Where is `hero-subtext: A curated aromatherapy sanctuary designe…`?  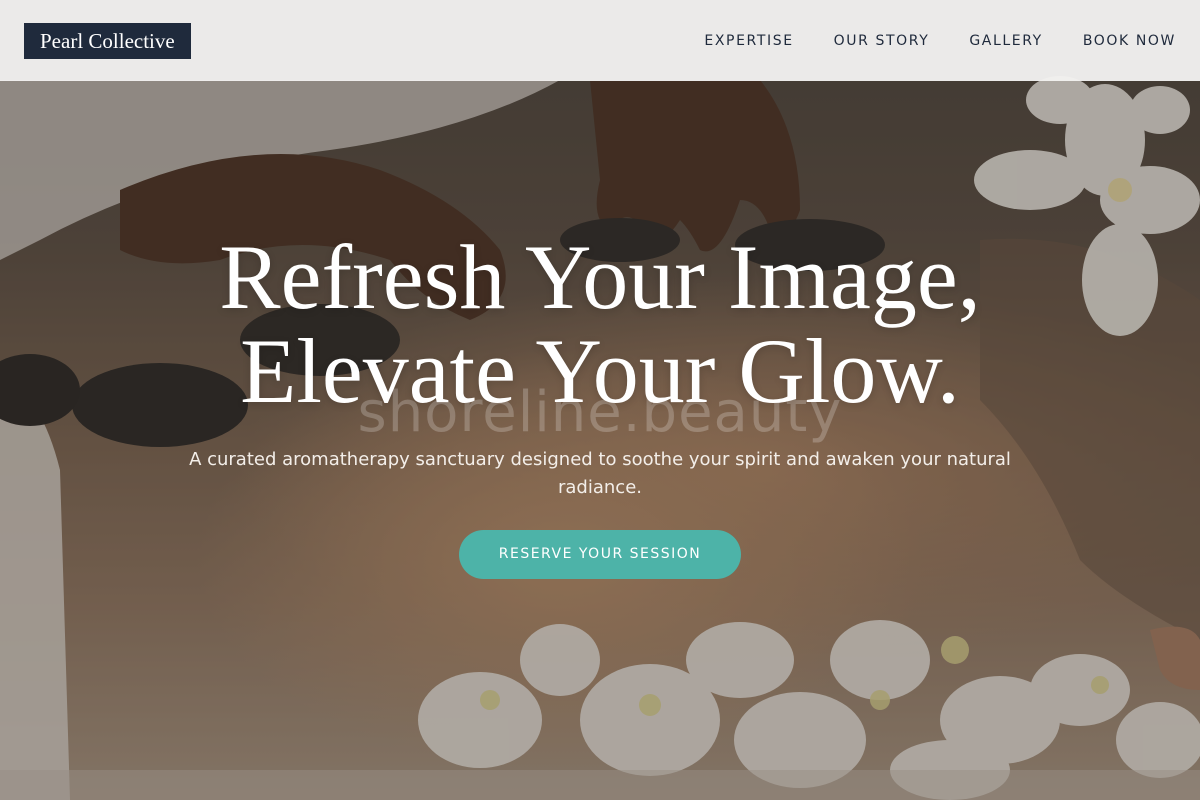 hero-subtext: A curated aromatherapy sanctuary designe… is located at coordinates (600, 473).